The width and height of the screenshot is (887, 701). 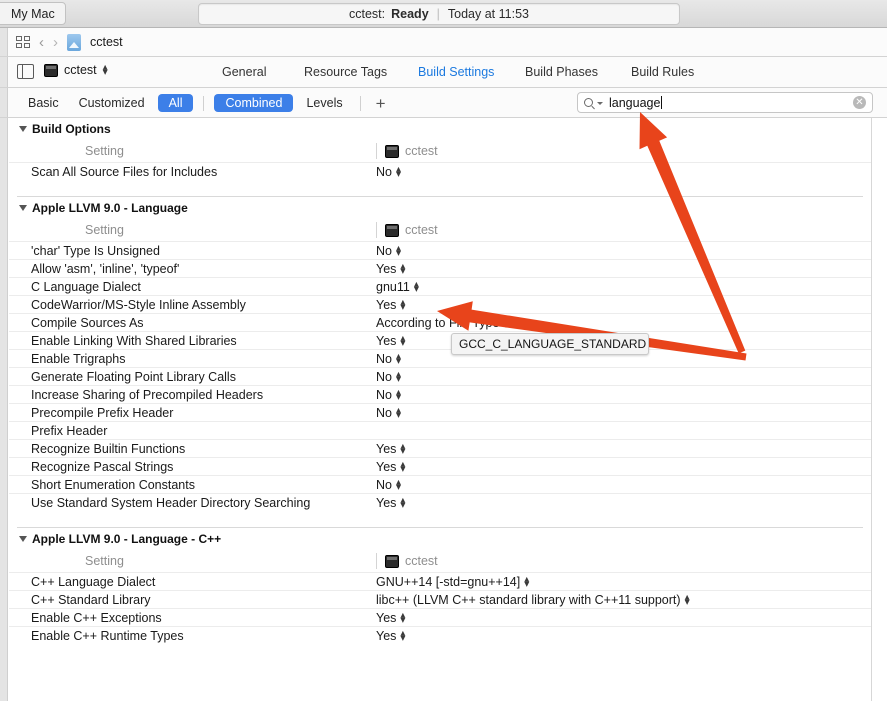 I want to click on search-icon, so click(x=588, y=102).